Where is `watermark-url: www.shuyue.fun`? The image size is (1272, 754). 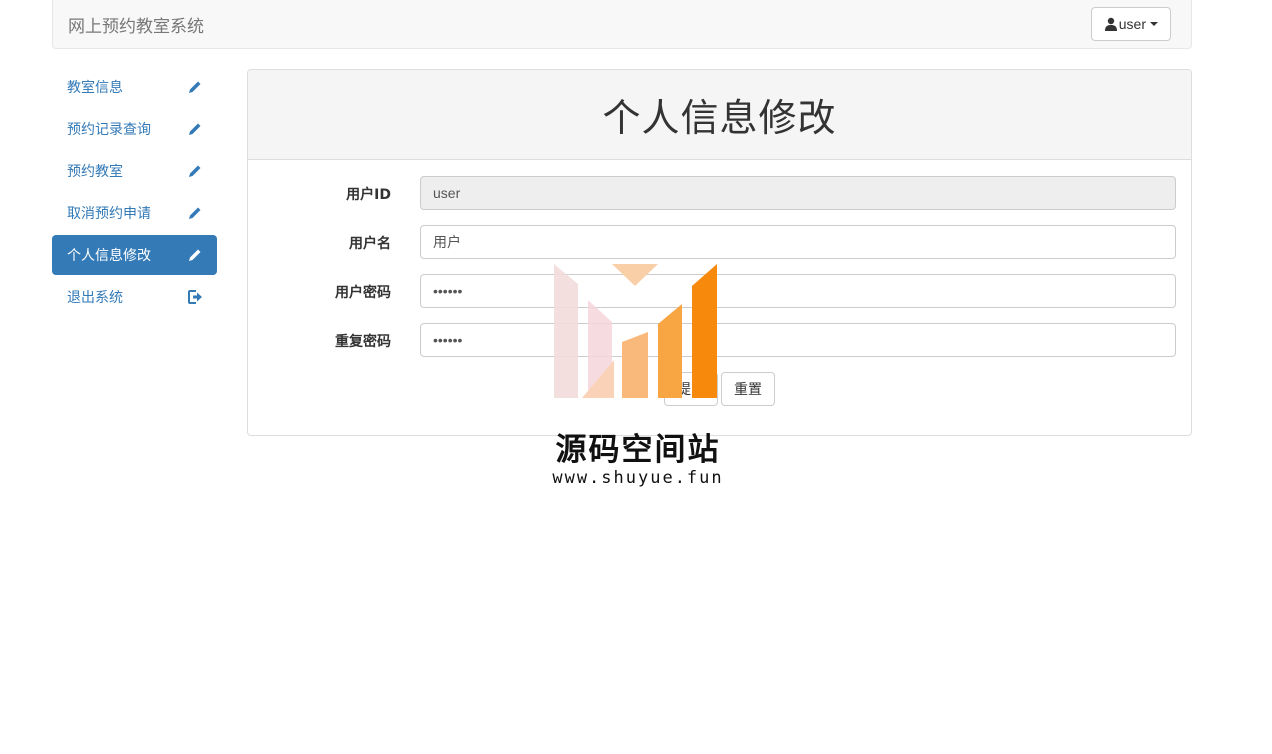 watermark-url: www.shuyue.fun is located at coordinates (638, 478).